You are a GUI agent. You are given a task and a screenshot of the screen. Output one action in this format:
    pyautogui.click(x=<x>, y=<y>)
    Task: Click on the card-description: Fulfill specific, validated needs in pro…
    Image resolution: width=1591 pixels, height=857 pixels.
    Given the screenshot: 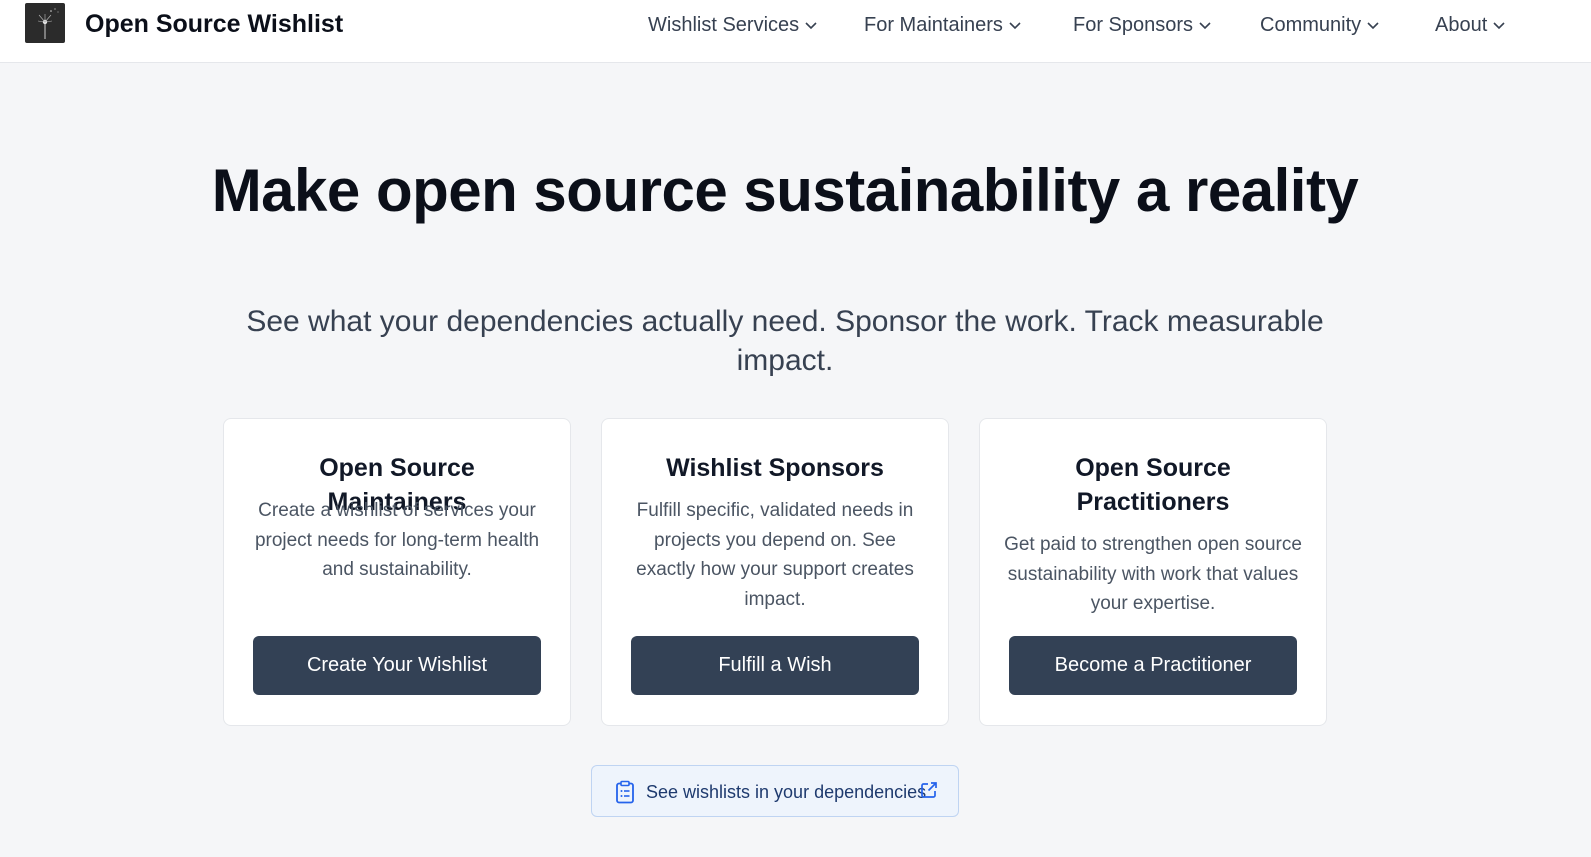 What is the action you would take?
    pyautogui.click(x=775, y=555)
    